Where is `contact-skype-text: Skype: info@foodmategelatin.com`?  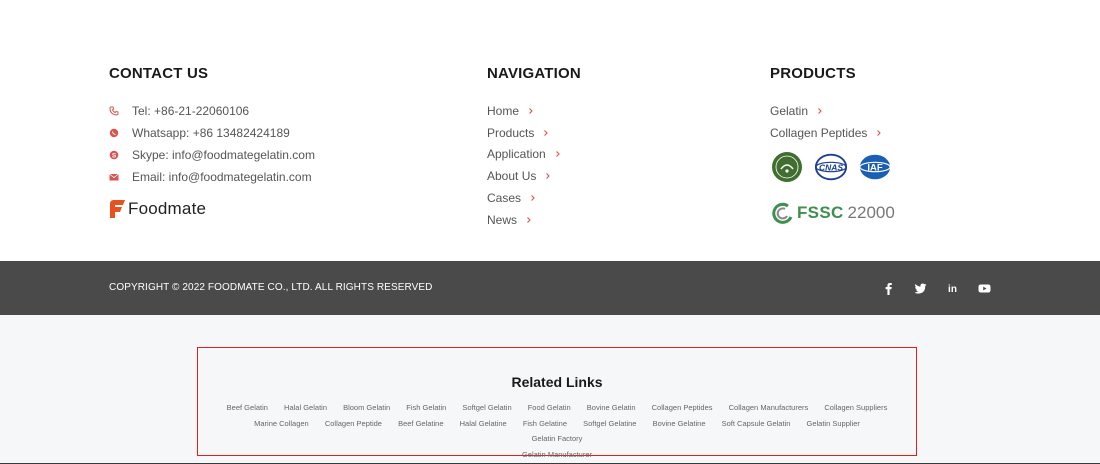
contact-skype-text: Skype: info@foodmategelatin.com is located at coordinates (223, 155).